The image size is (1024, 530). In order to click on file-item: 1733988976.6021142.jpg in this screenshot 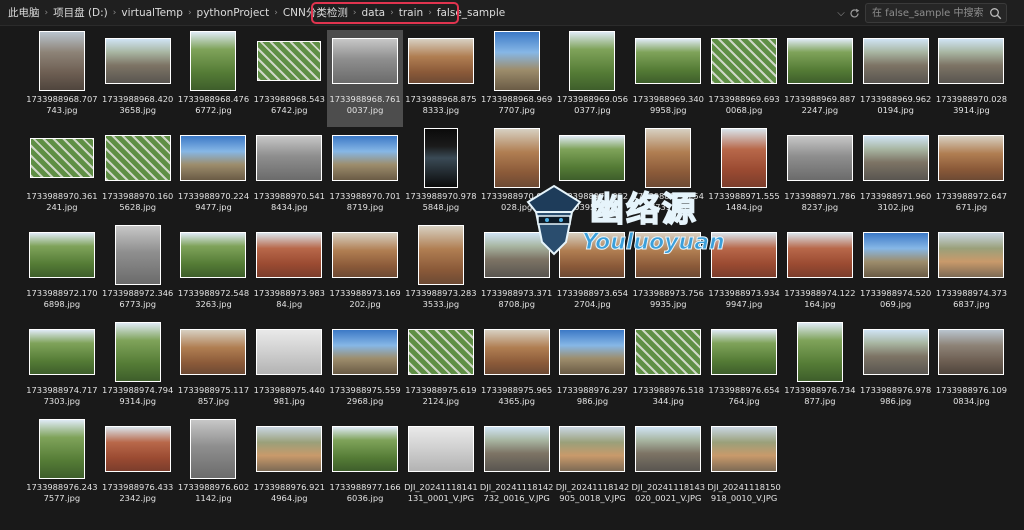, I will do `click(214, 466)`.